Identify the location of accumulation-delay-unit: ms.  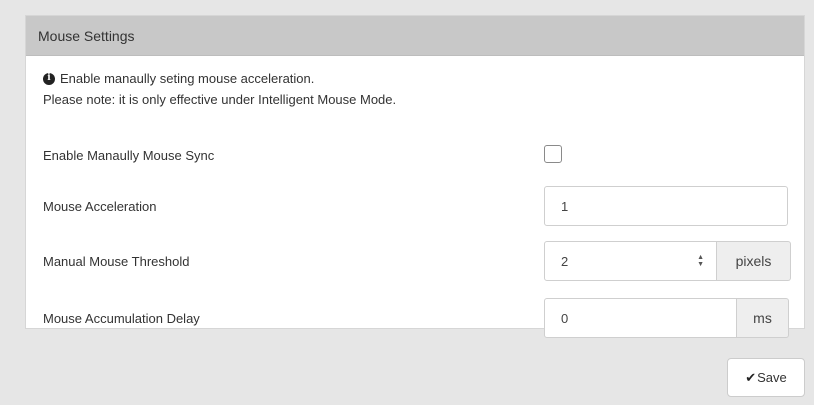
(762, 318).